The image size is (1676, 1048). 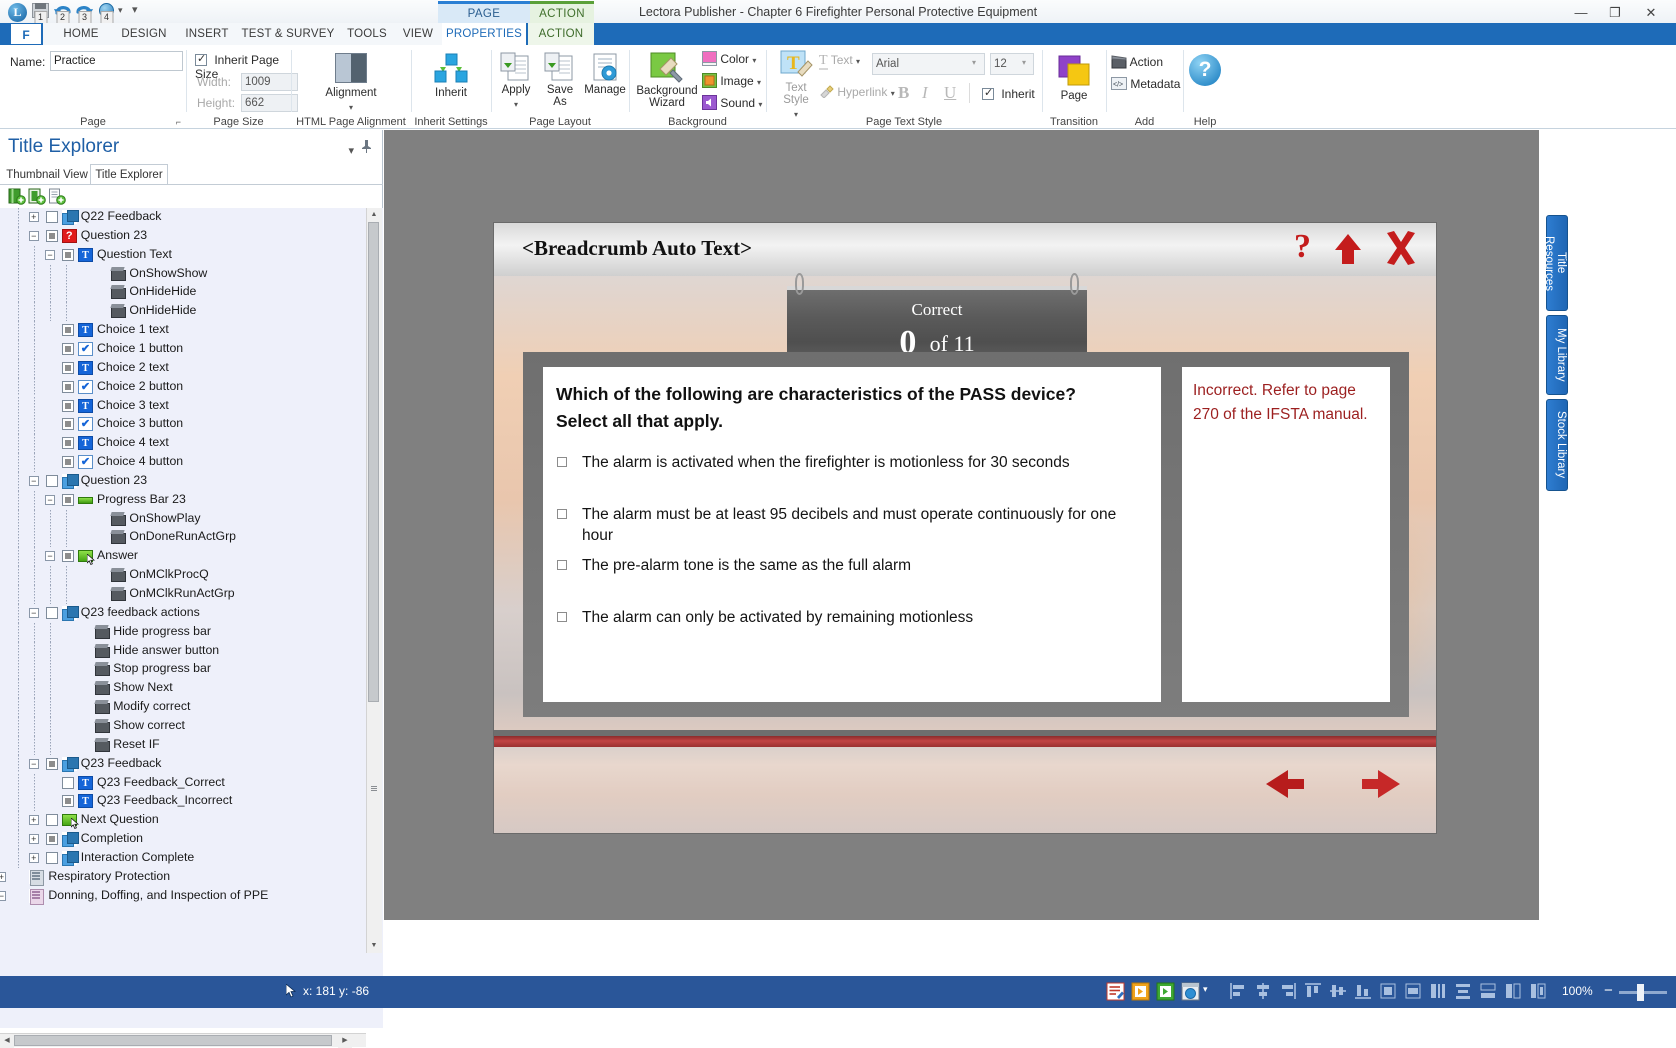 I want to click on tree-row: OnShowShow, so click(x=191, y=274).